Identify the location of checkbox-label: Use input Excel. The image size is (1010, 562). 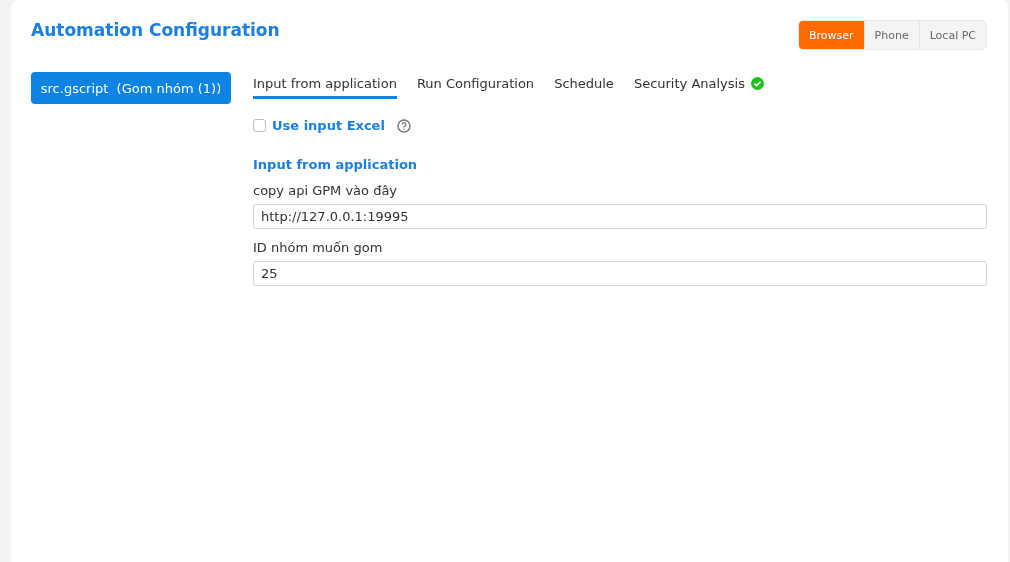
(328, 125).